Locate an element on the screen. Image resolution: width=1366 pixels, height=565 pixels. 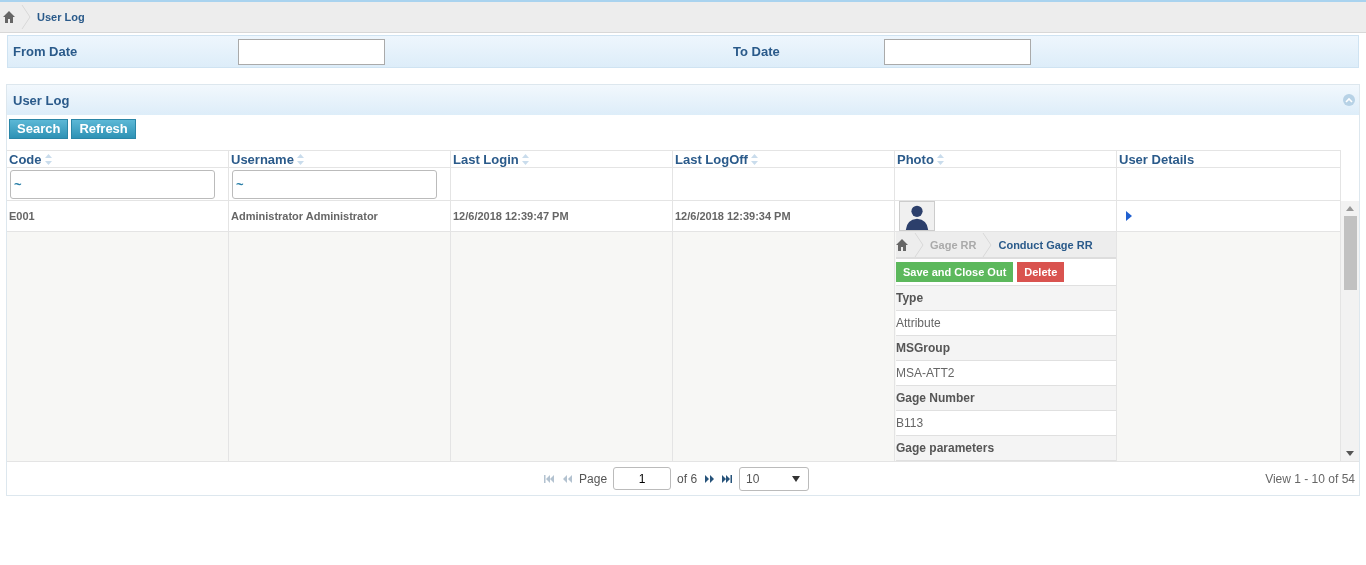
field-value: MSA-ATT2 is located at coordinates (1006, 373).